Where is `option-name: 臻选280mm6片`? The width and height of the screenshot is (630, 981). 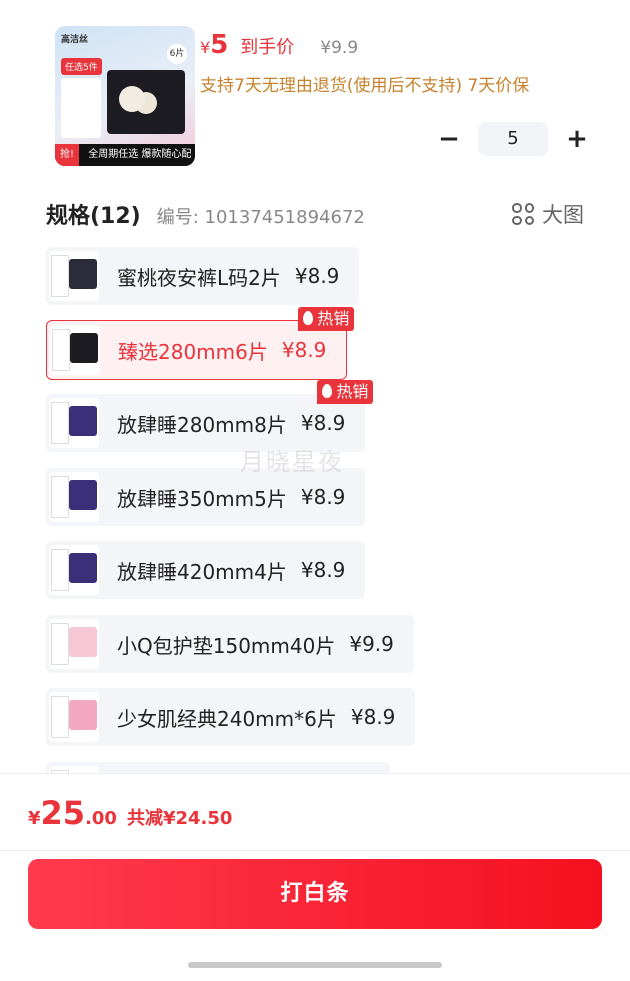 option-name: 臻选280mm6片 is located at coordinates (193, 351).